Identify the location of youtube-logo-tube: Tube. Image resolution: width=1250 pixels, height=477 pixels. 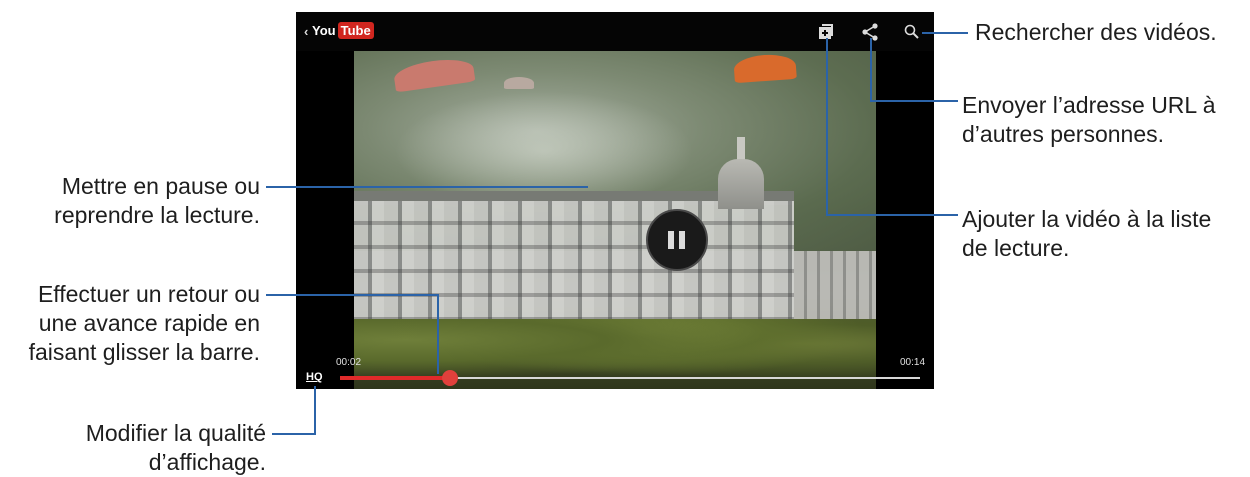
(355, 30).